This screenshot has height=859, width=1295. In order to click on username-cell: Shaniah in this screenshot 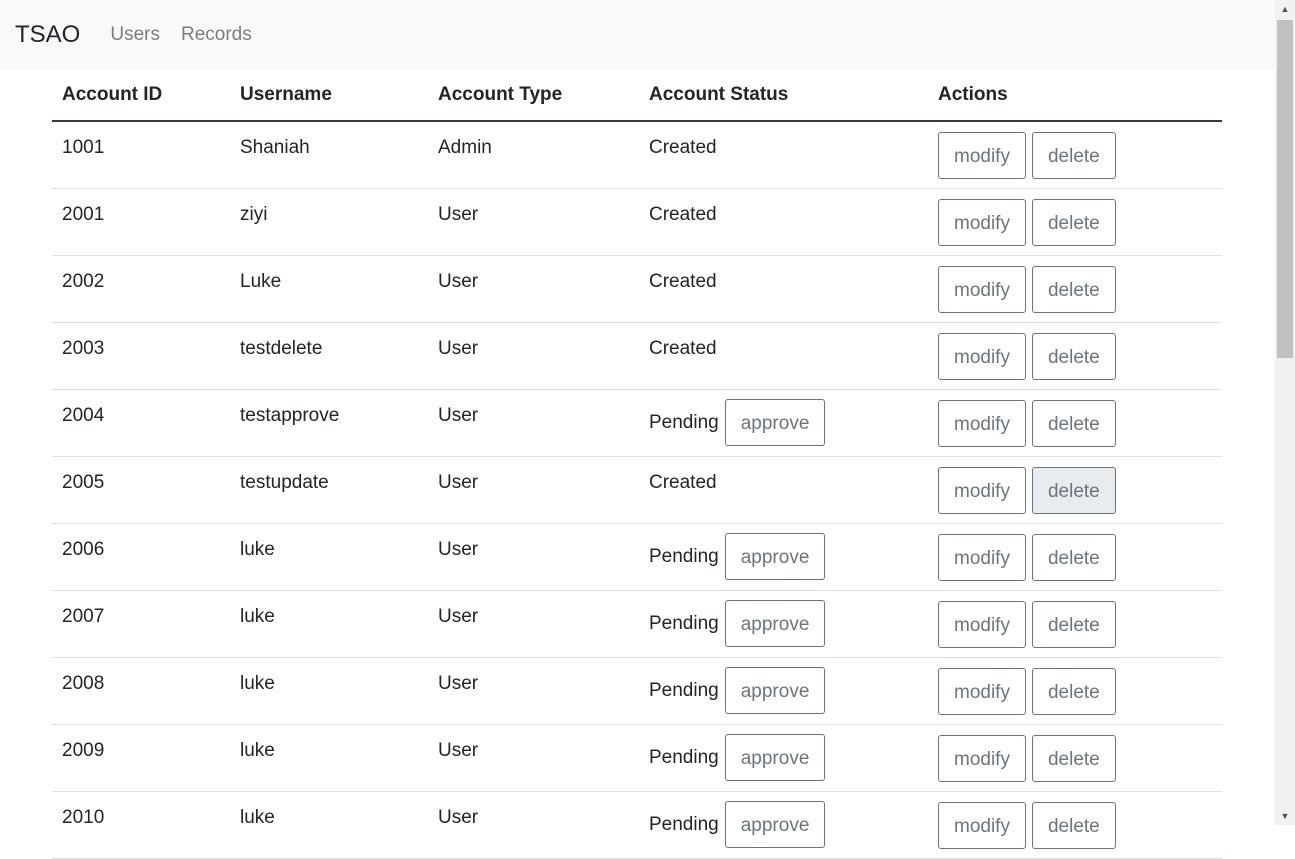, I will do `click(329, 155)`.